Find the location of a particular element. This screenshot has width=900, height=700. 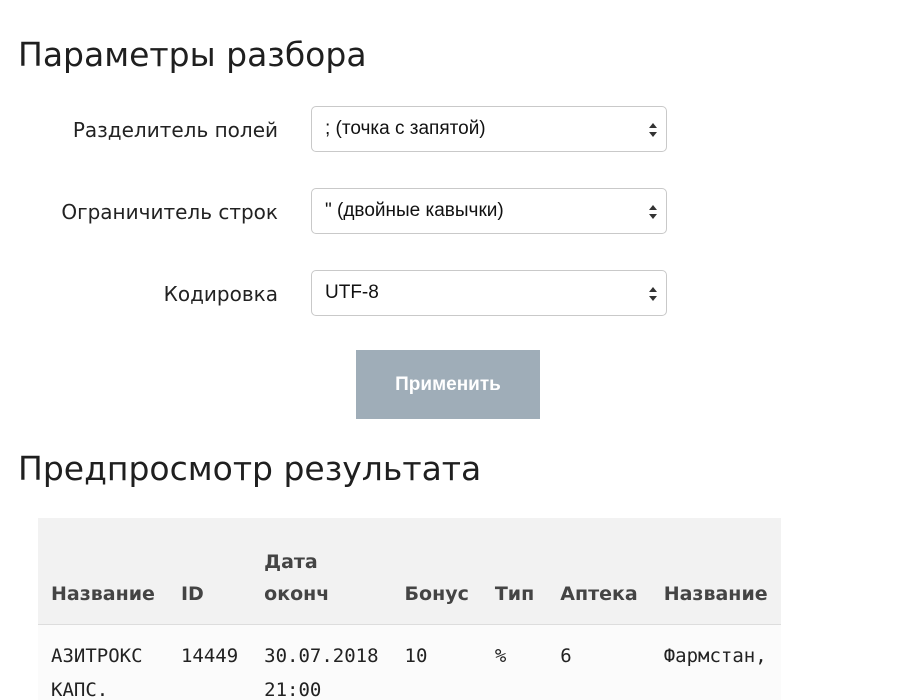

cell-end-date-line2: 21:00 is located at coordinates (293, 689).